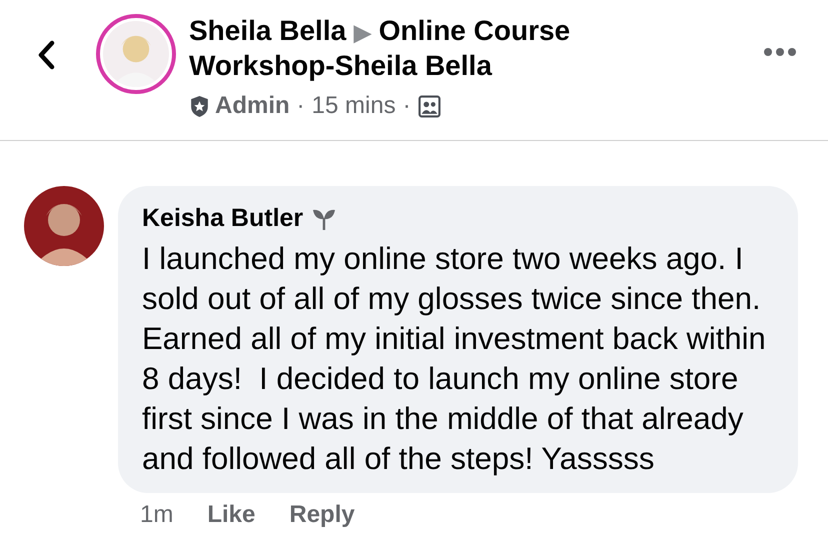  What do you see at coordinates (780, 52) in the screenshot?
I see `more-icon` at bounding box center [780, 52].